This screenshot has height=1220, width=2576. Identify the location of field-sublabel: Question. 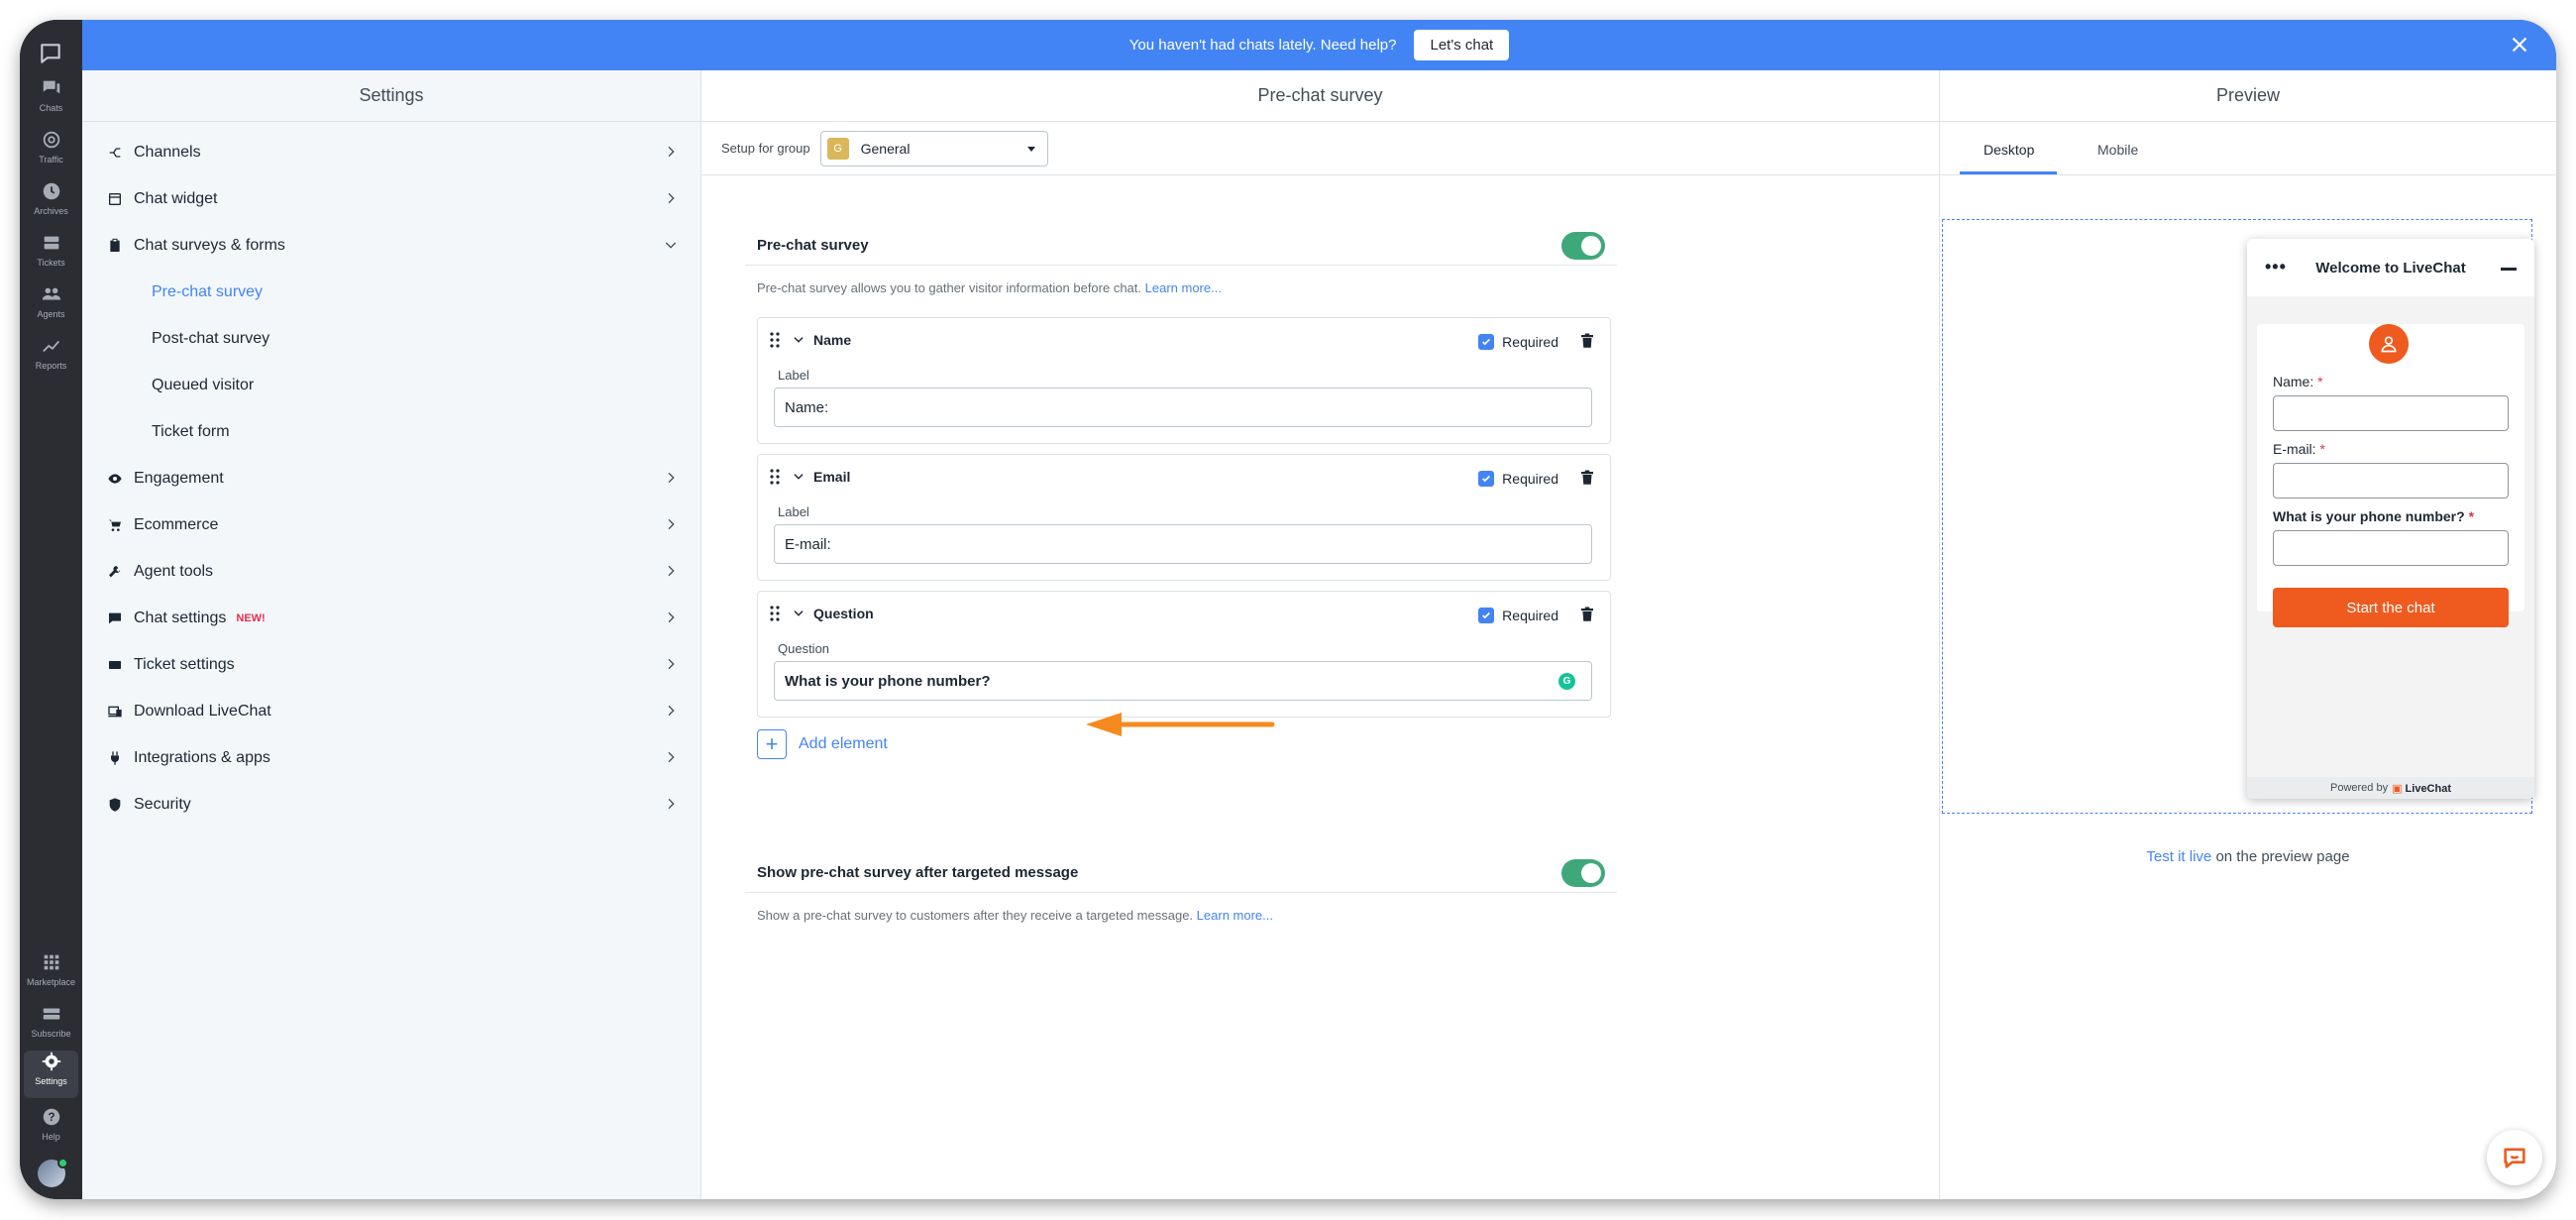
(804, 649).